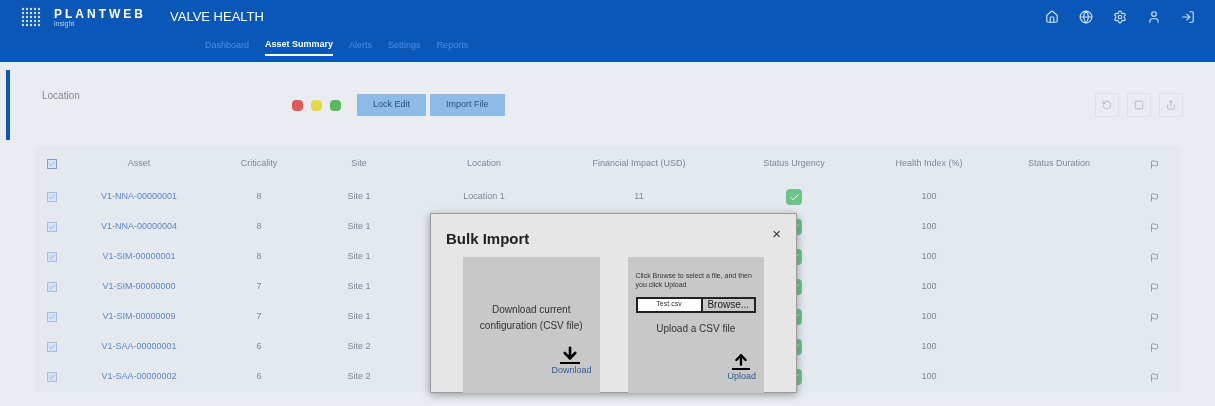  Describe the element at coordinates (794, 164) in the screenshot. I see `column-header: Status Urgency` at that location.